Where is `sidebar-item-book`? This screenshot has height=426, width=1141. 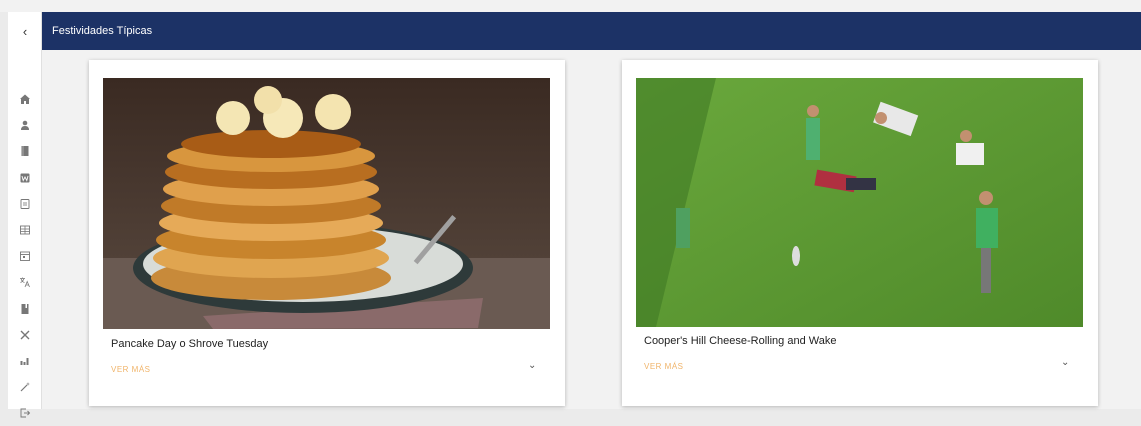
sidebar-item-book is located at coordinates (25, 151).